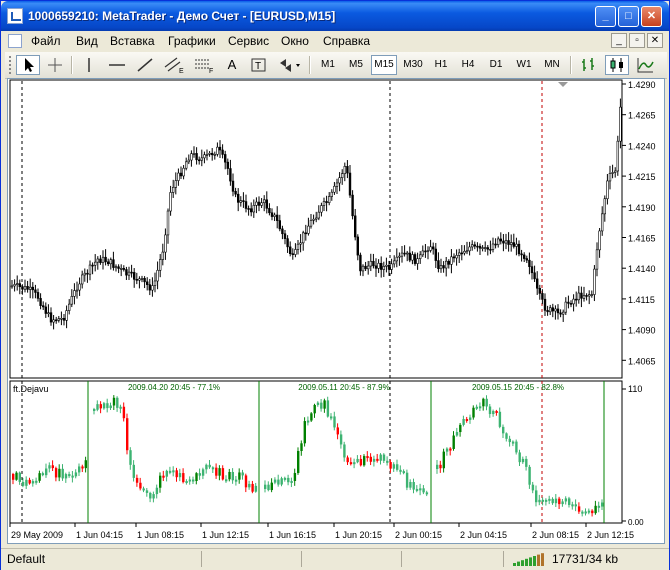  I want to click on timeframe-h4: H4, so click(468, 65).